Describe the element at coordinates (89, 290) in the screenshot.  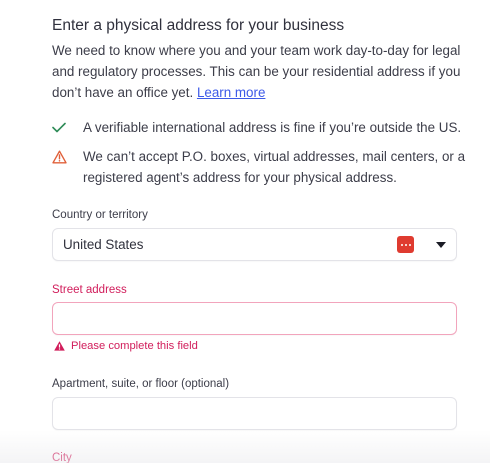
I see `street-address-label: Street address` at that location.